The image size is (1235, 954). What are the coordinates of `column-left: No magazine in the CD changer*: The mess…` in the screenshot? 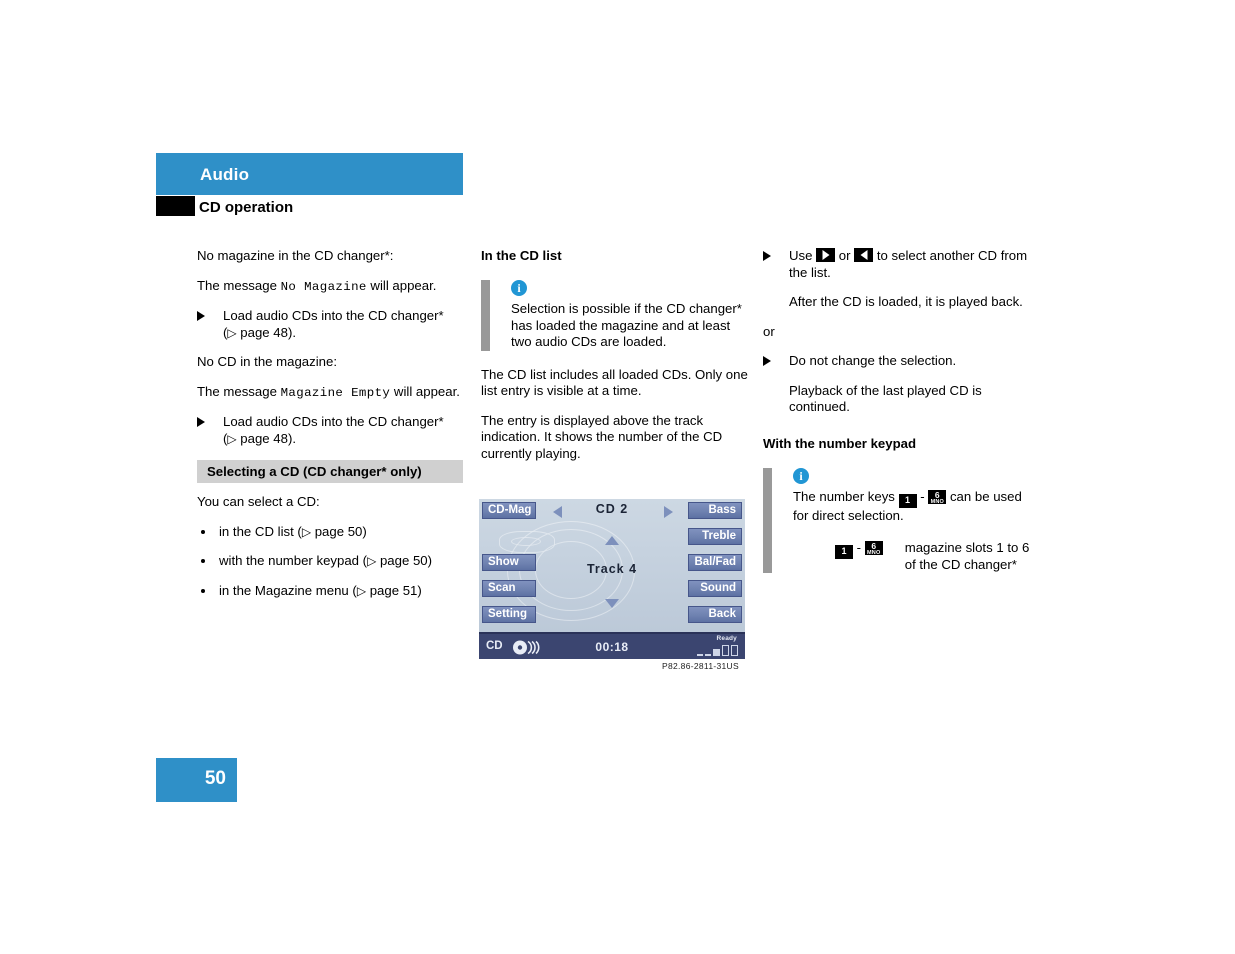 It's located at (333, 430).